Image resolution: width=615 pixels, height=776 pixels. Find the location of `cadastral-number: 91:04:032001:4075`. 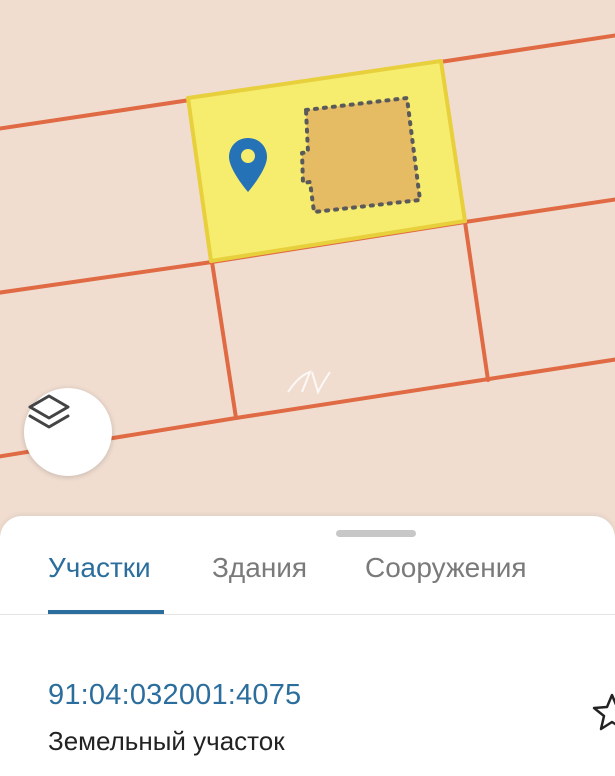

cadastral-number: 91:04:032001:4075 is located at coordinates (174, 695).